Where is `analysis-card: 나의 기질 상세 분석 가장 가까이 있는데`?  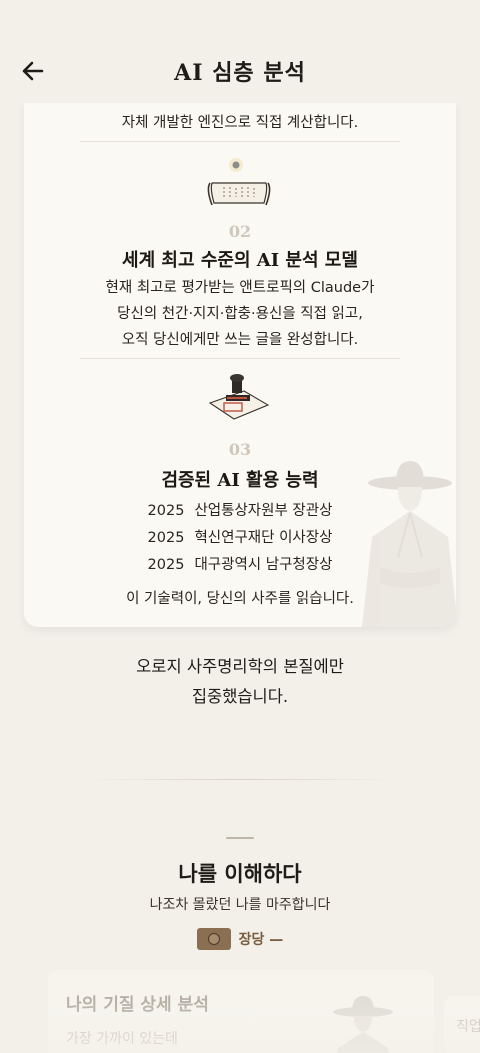
analysis-card: 나의 기질 상세 분석 가장 가까이 있는데 is located at coordinates (241, 1011).